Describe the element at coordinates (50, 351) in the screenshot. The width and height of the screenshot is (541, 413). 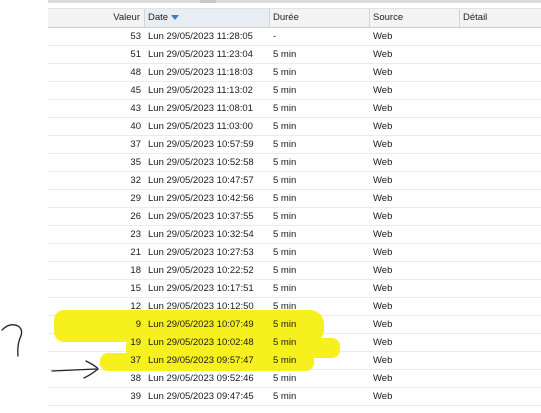
I see `annotation-layer` at that location.